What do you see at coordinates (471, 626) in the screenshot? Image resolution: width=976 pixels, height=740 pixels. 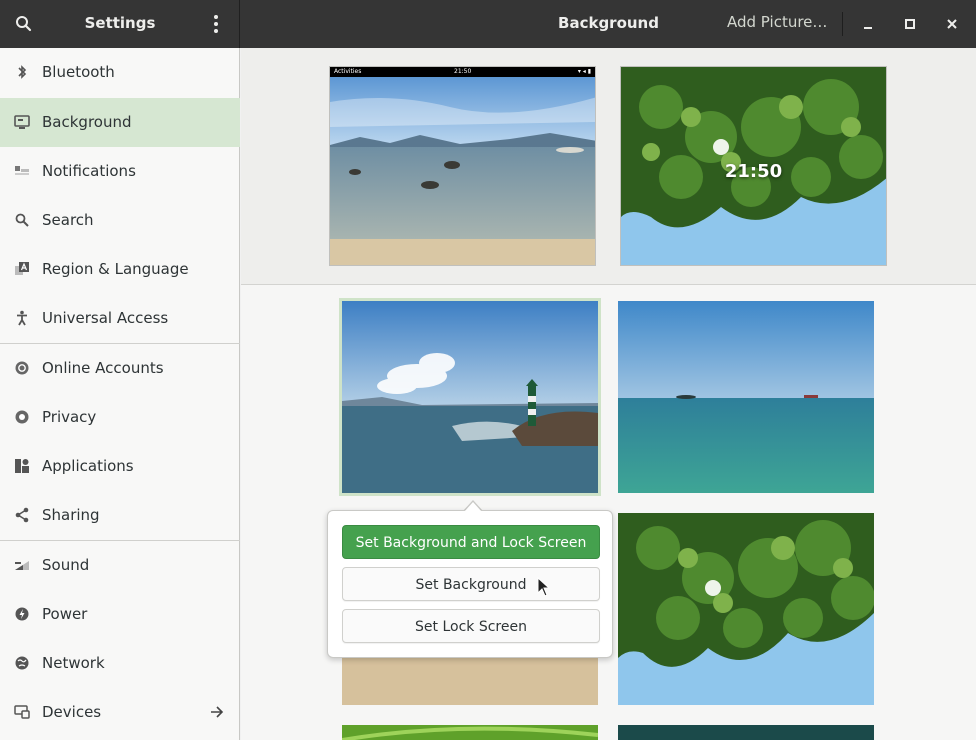 I see `set-lock-screen-button: Set Lock Screen` at bounding box center [471, 626].